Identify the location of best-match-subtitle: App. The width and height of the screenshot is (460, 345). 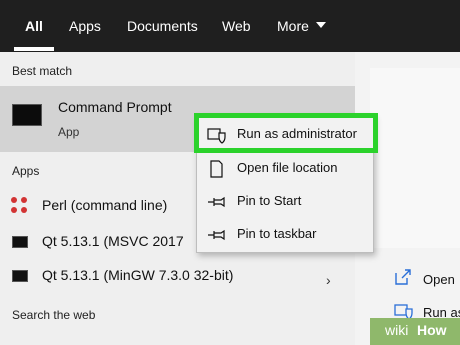
(69, 132).